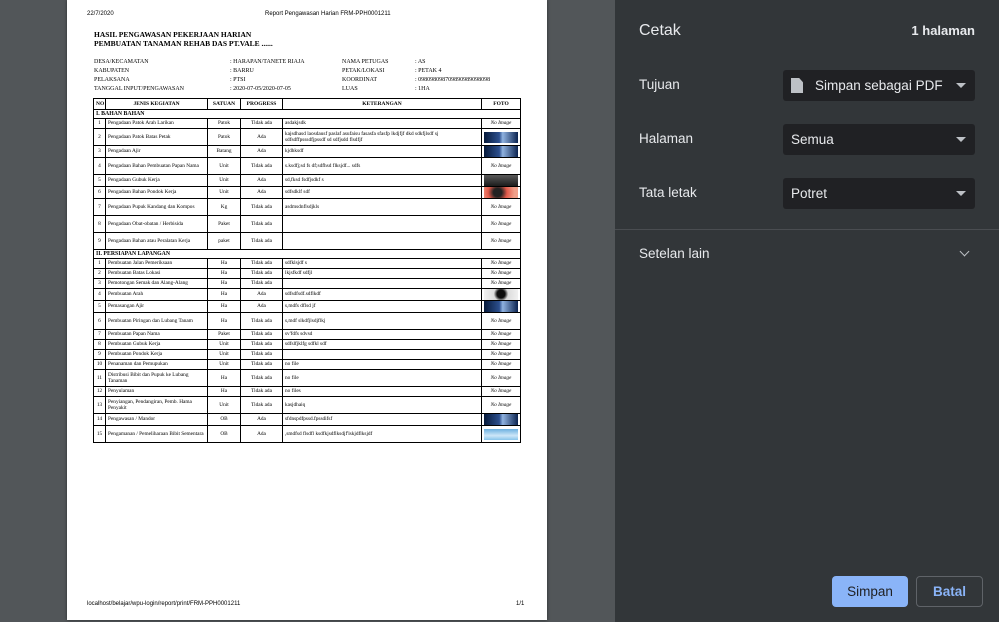  What do you see at coordinates (121, 62) in the screenshot?
I see `info-key: DESA/KECAMATAN` at bounding box center [121, 62].